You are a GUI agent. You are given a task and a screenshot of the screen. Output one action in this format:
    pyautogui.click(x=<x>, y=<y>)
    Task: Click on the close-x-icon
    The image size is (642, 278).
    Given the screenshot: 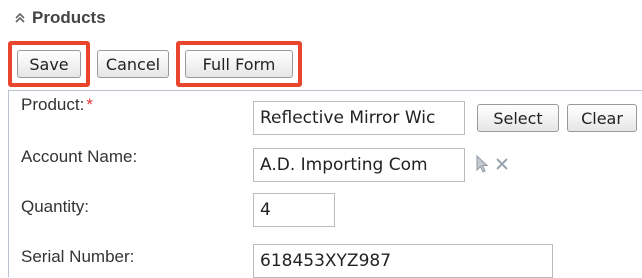 What is the action you would take?
    pyautogui.click(x=502, y=164)
    